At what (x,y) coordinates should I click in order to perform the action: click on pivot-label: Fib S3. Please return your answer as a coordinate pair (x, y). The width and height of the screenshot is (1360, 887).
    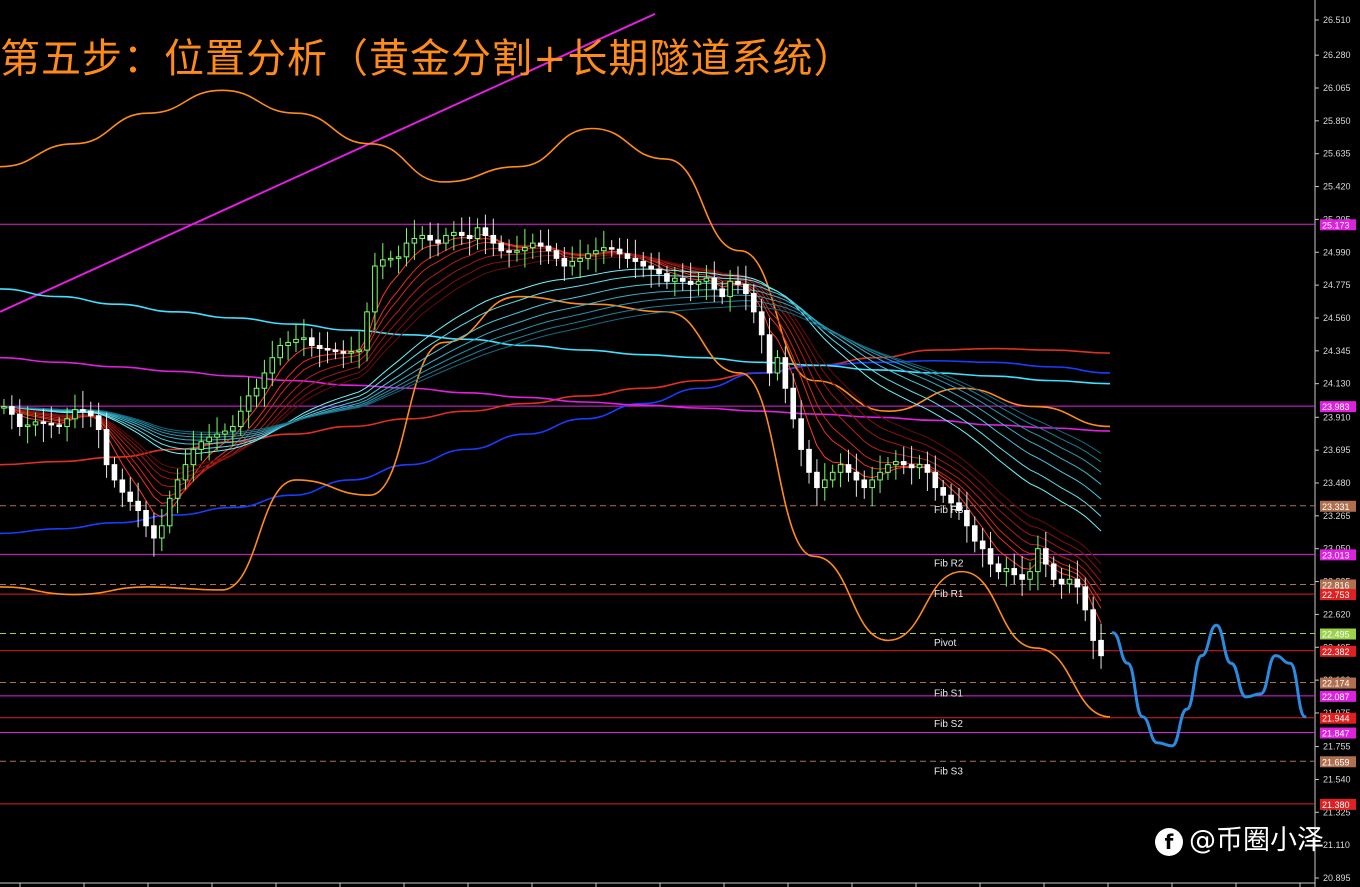
    Looking at the image, I should click on (948, 771).